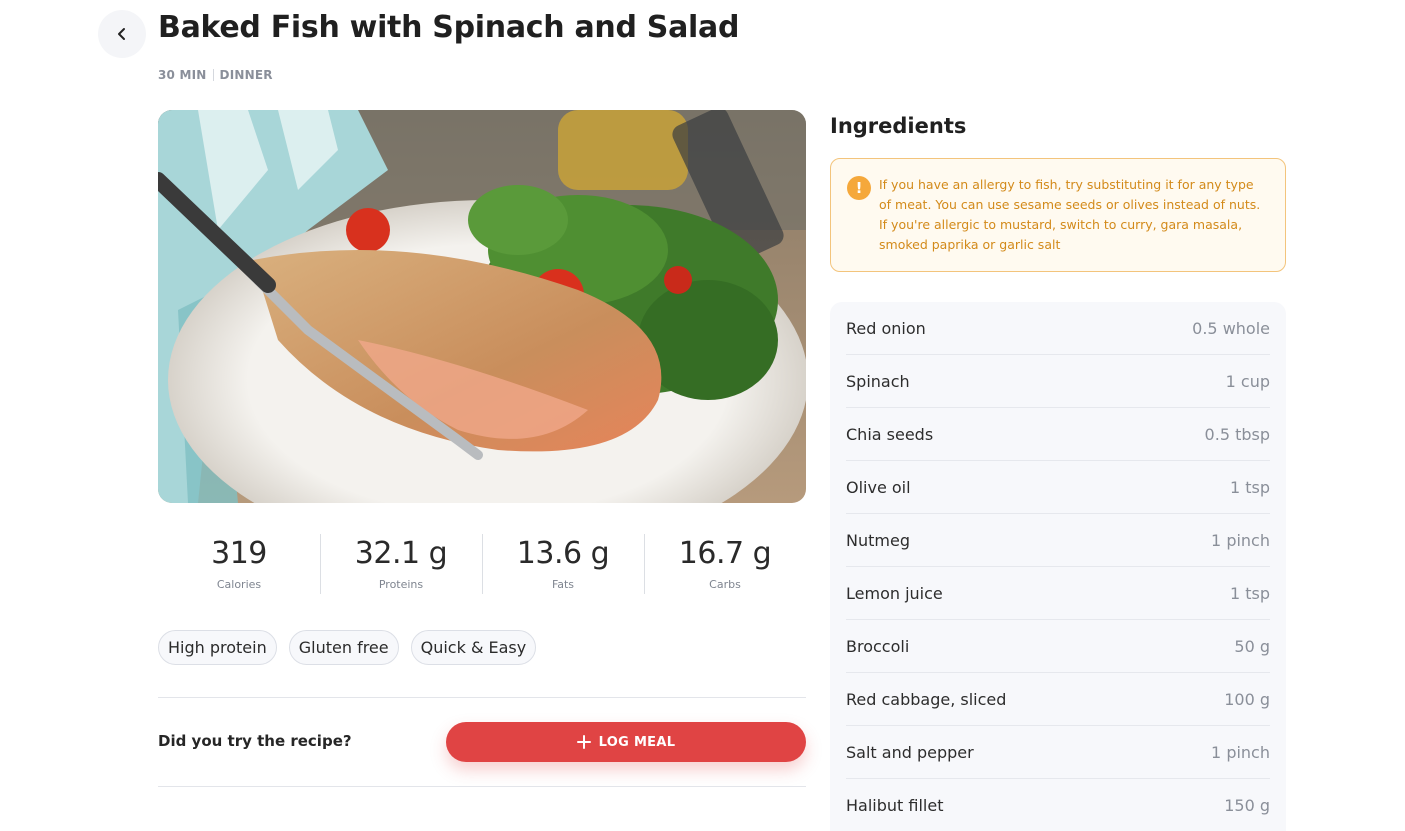 Image resolution: width=1405 pixels, height=831 pixels. I want to click on chevron-left-icon, so click(121, 34).